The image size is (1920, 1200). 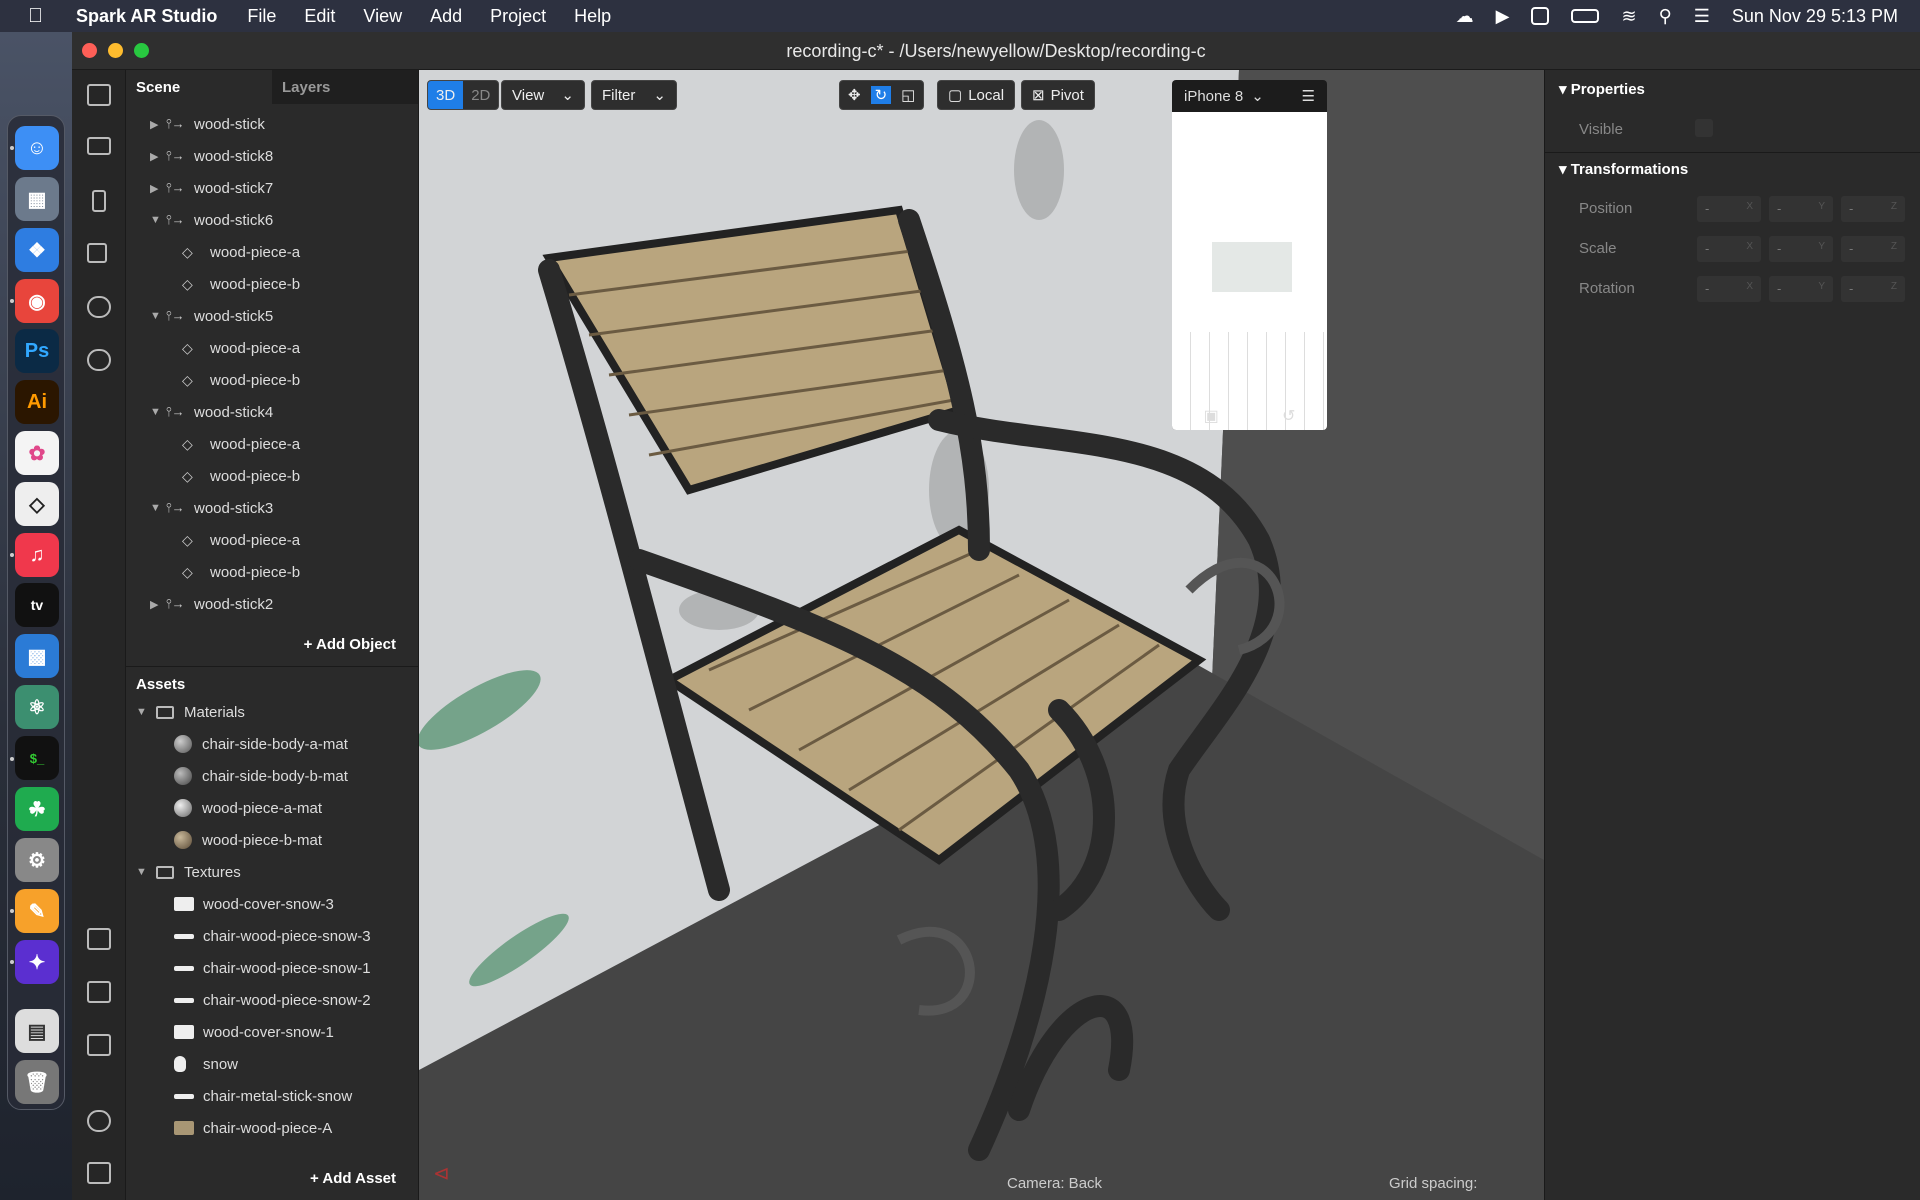 I want to click on pause-icon, so click(x=99, y=201).